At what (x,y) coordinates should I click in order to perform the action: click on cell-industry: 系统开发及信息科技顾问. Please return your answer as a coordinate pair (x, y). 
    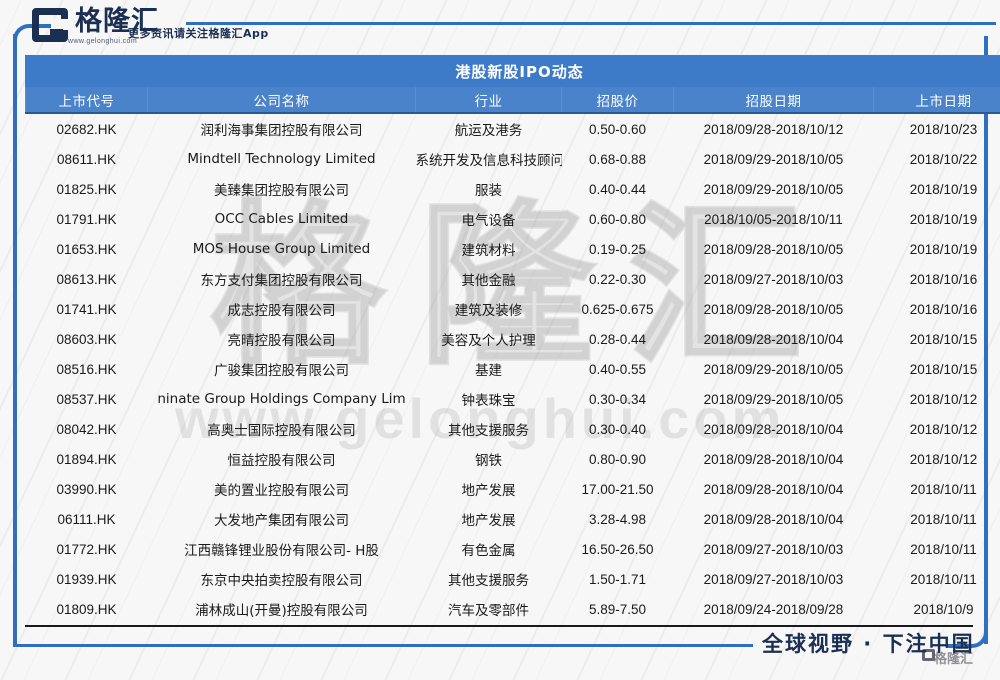
    Looking at the image, I should click on (488, 161).